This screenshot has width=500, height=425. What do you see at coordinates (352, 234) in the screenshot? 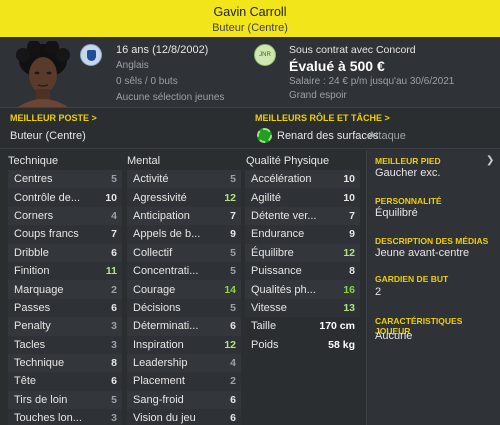
I see `attribute-value: 9` at bounding box center [352, 234].